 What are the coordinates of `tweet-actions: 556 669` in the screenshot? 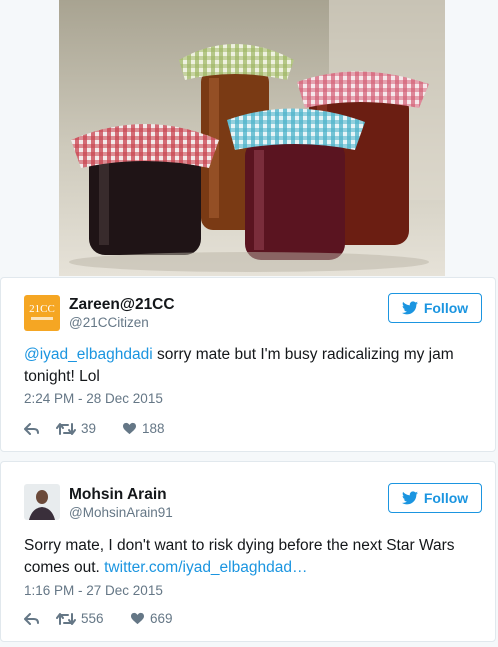 It's located at (98, 618).